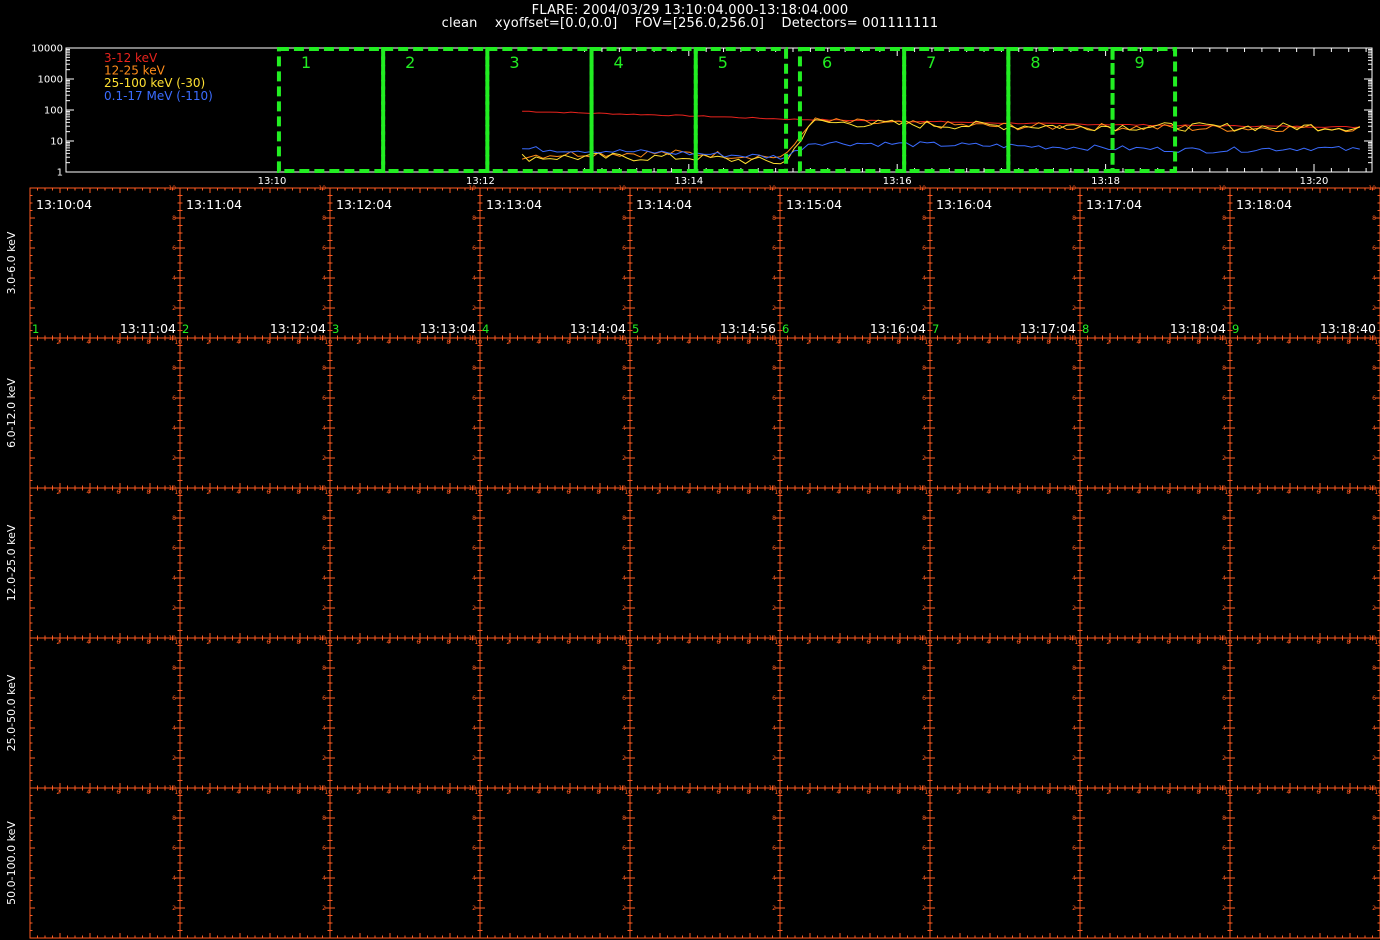 The image size is (1380, 940). What do you see at coordinates (1048, 328) in the screenshot?
I see `image-end-time: 13:17:04` at bounding box center [1048, 328].